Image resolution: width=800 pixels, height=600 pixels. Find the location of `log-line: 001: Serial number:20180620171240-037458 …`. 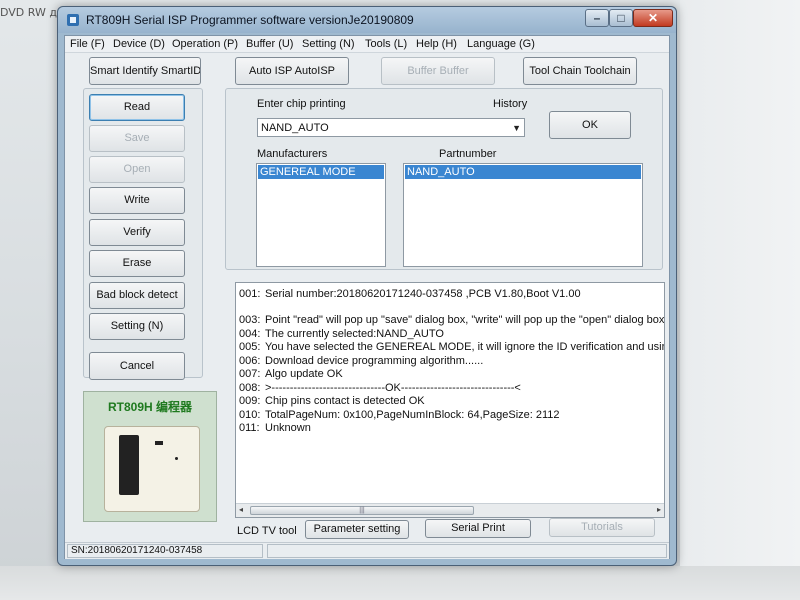

log-line: 001: Serial number:20180620171240-037458 … is located at coordinates (410, 294).